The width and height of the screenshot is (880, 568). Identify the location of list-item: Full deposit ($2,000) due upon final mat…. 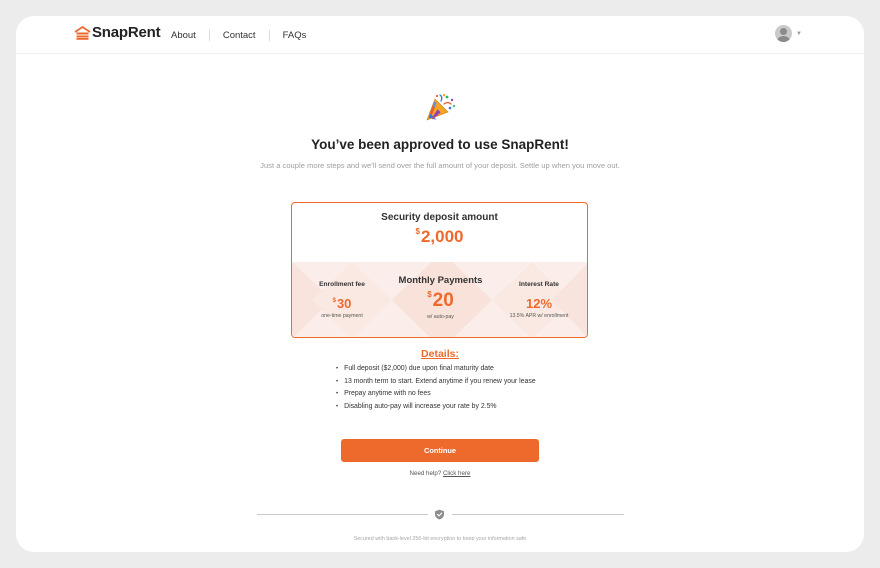
(436, 369).